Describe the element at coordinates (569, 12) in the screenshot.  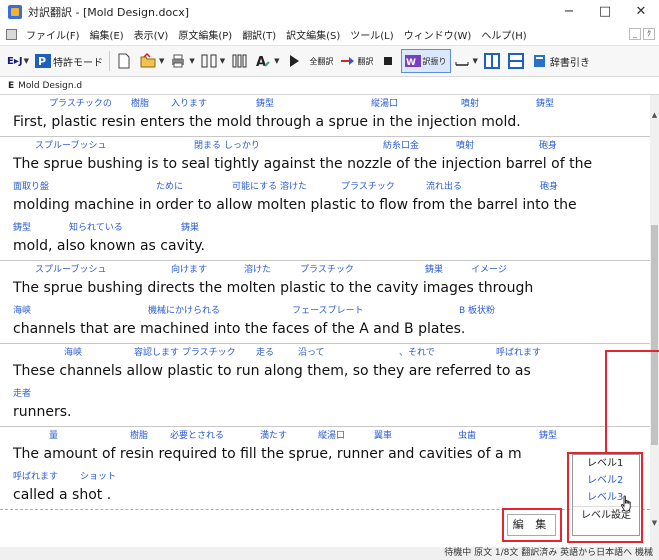
I see `minimize-button: −` at that location.